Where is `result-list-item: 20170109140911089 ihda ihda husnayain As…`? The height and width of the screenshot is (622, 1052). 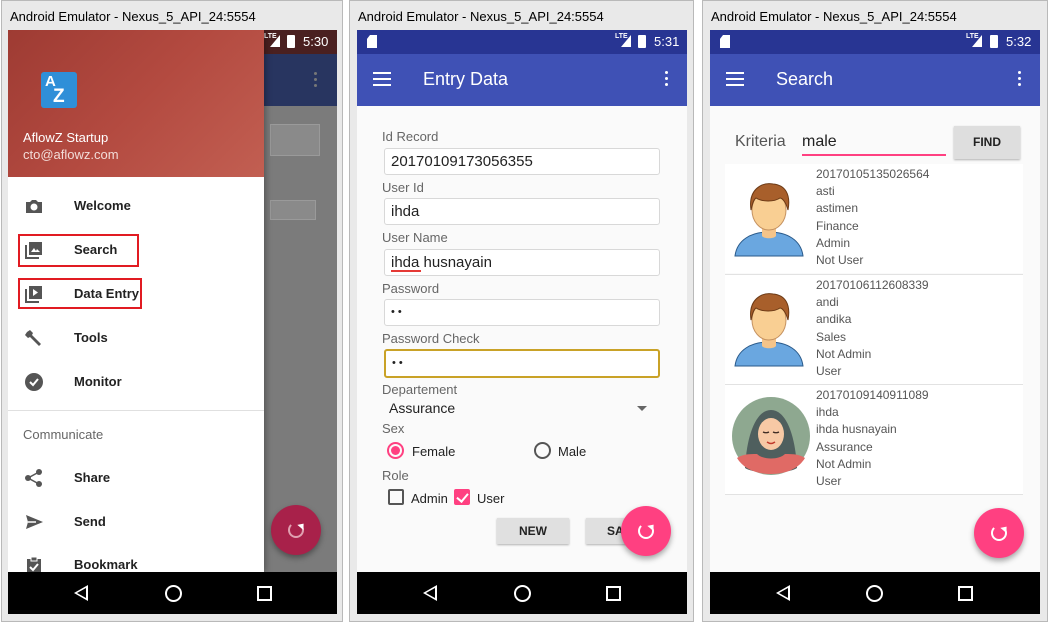 result-list-item: 20170109140911089 ihda ihda husnayain As… is located at coordinates (874, 439).